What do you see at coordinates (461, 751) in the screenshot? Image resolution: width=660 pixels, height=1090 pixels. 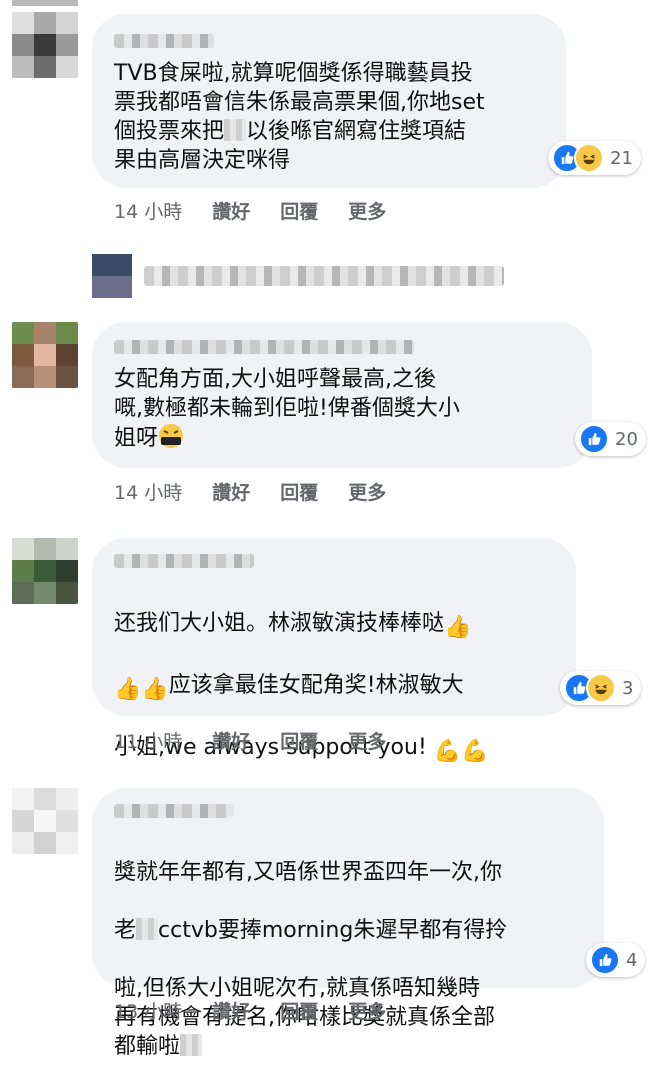 I see `flexed-biceps-emoji: 💪💪` at bounding box center [461, 751].